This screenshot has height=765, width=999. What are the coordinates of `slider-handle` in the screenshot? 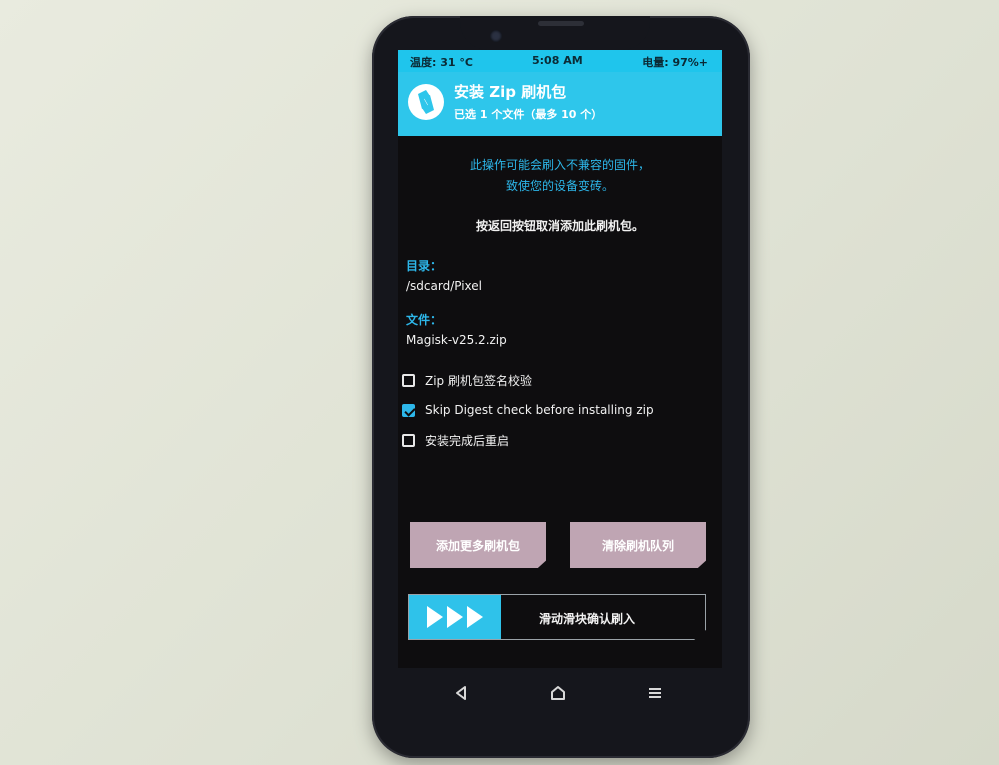 It's located at (455, 617).